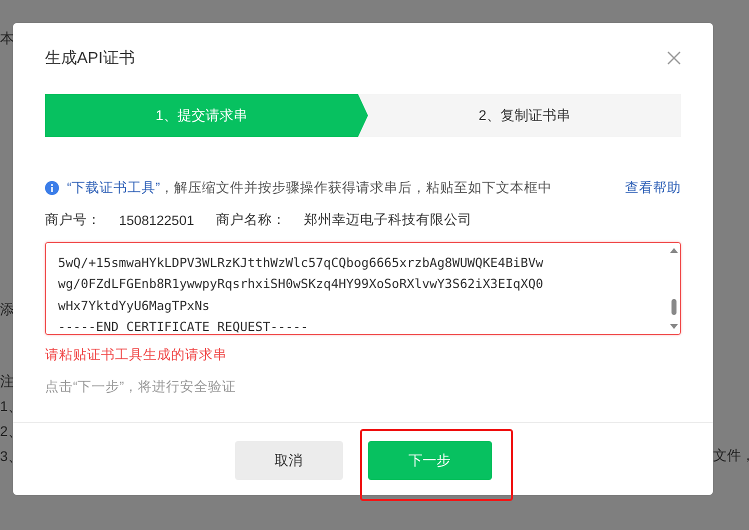  I want to click on notice-text: “下载证书工具”，解压缩文件并按步骤操作获得请求串后，粘贴至如下文本框中, so click(310, 188).